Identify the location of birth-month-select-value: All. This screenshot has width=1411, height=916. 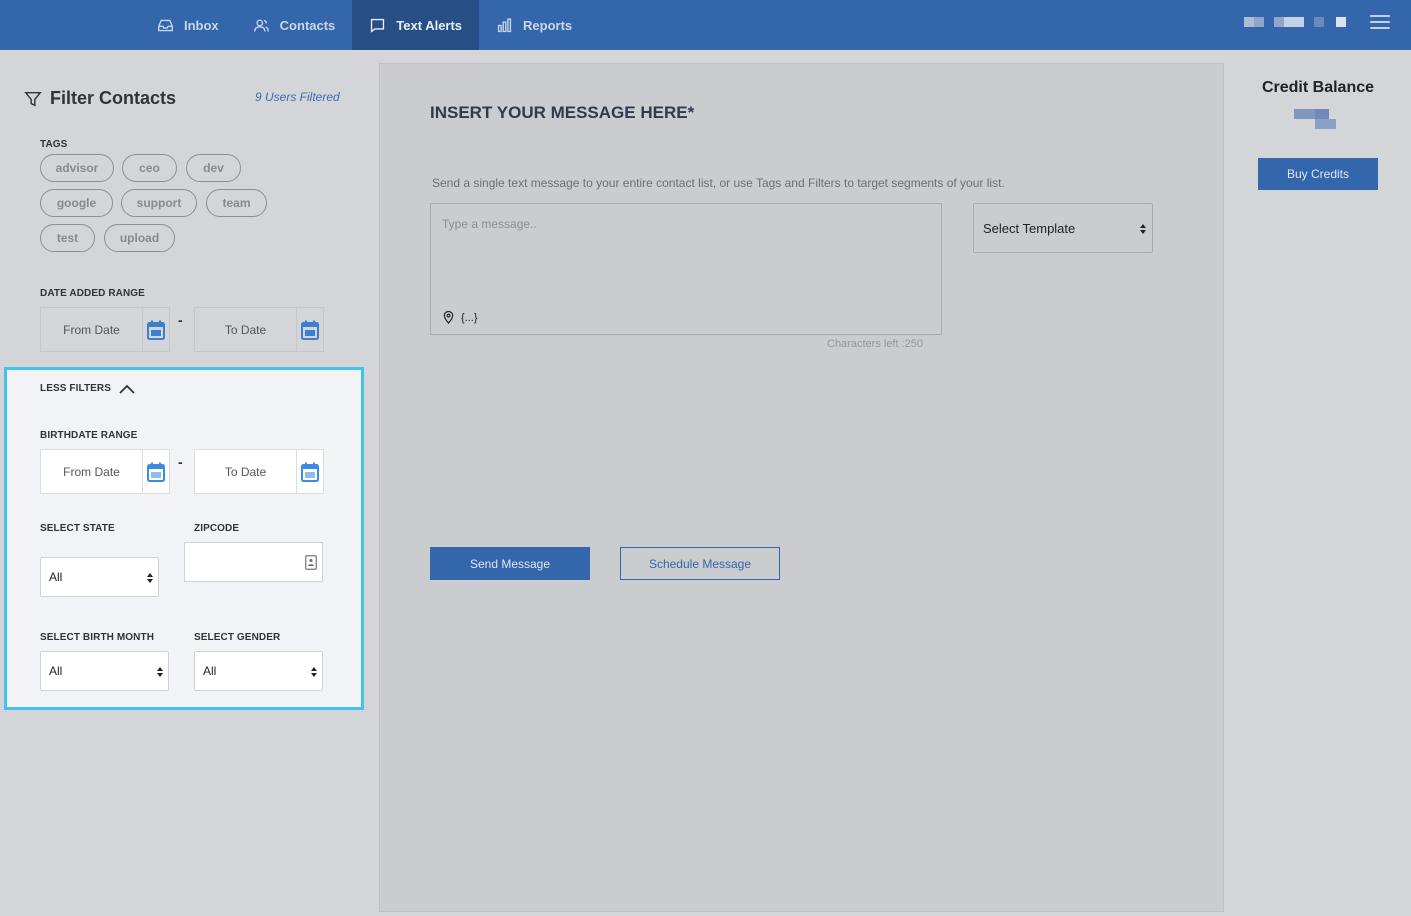
(56, 671).